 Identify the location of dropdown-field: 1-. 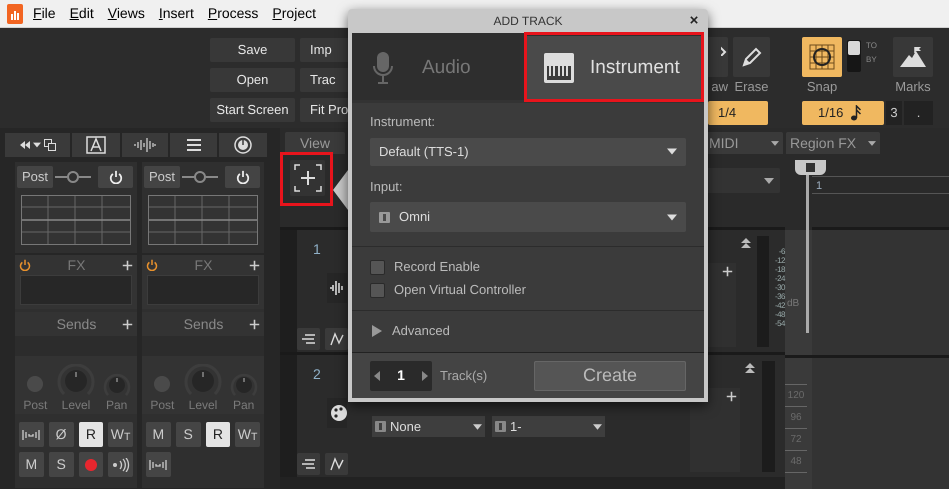
(548, 426).